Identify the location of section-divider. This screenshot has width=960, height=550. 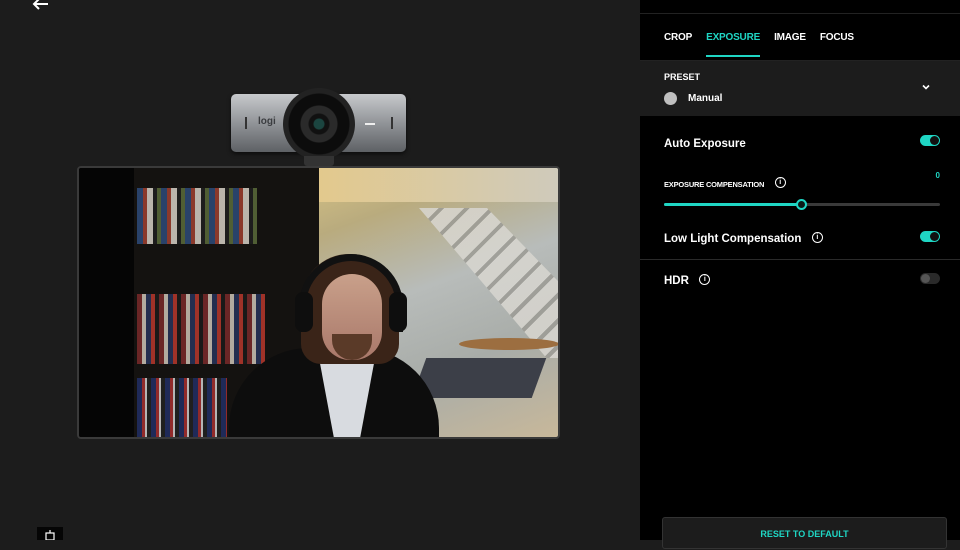
(800, 259).